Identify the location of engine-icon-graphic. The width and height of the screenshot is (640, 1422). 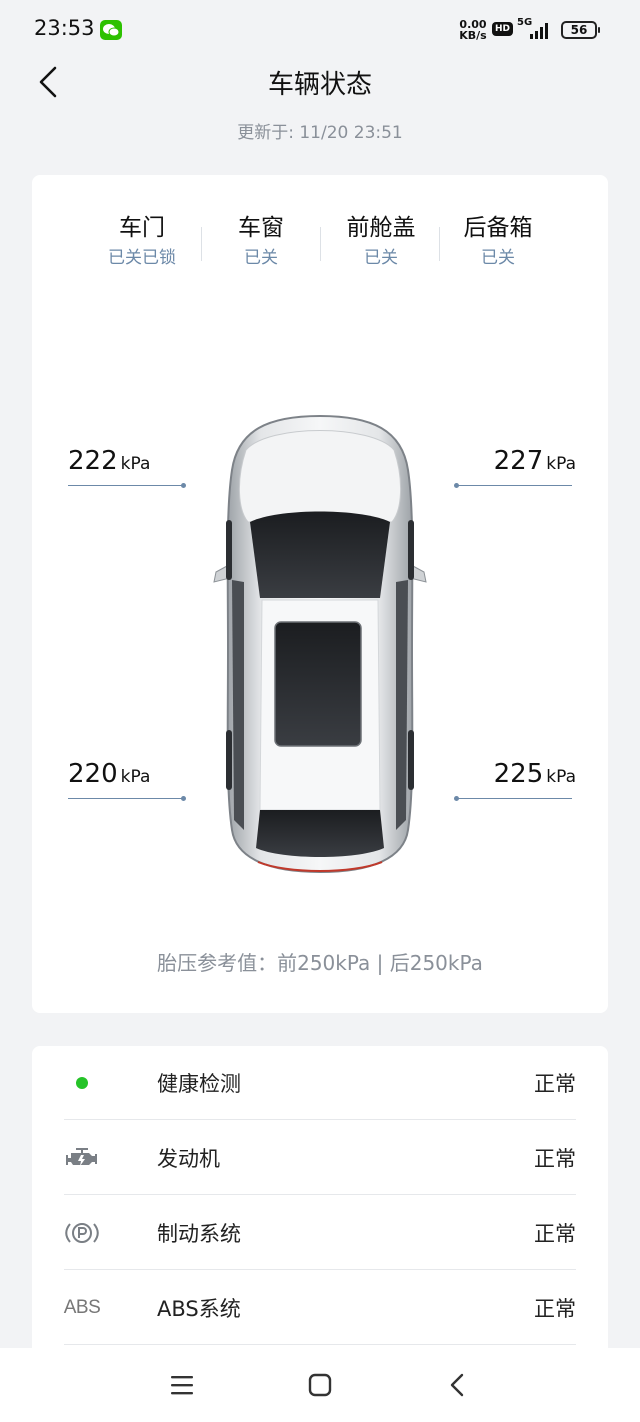
(81, 1157).